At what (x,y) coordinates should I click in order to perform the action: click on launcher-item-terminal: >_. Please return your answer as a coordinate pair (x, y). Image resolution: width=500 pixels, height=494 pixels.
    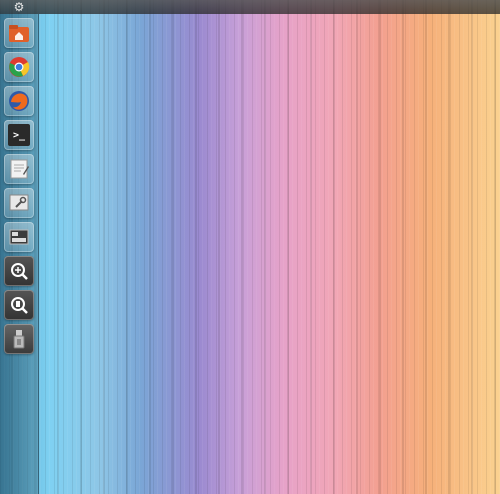
    Looking at the image, I should click on (19, 135).